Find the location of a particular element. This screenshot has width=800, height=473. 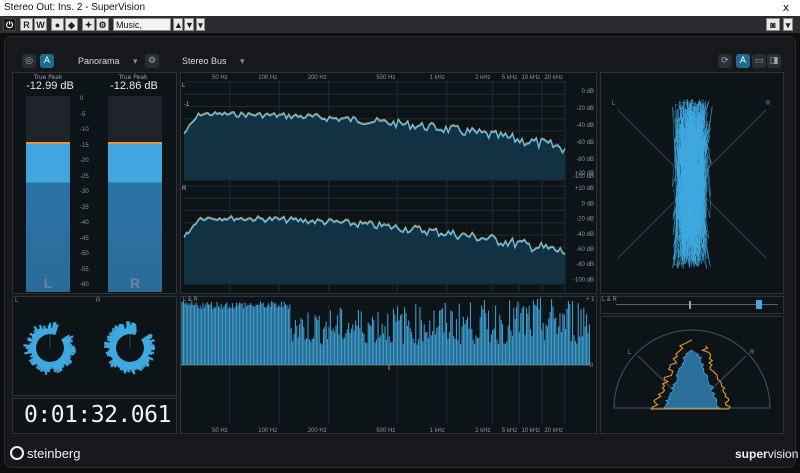

meter-scale-tick: -15 is located at coordinates (84, 145).